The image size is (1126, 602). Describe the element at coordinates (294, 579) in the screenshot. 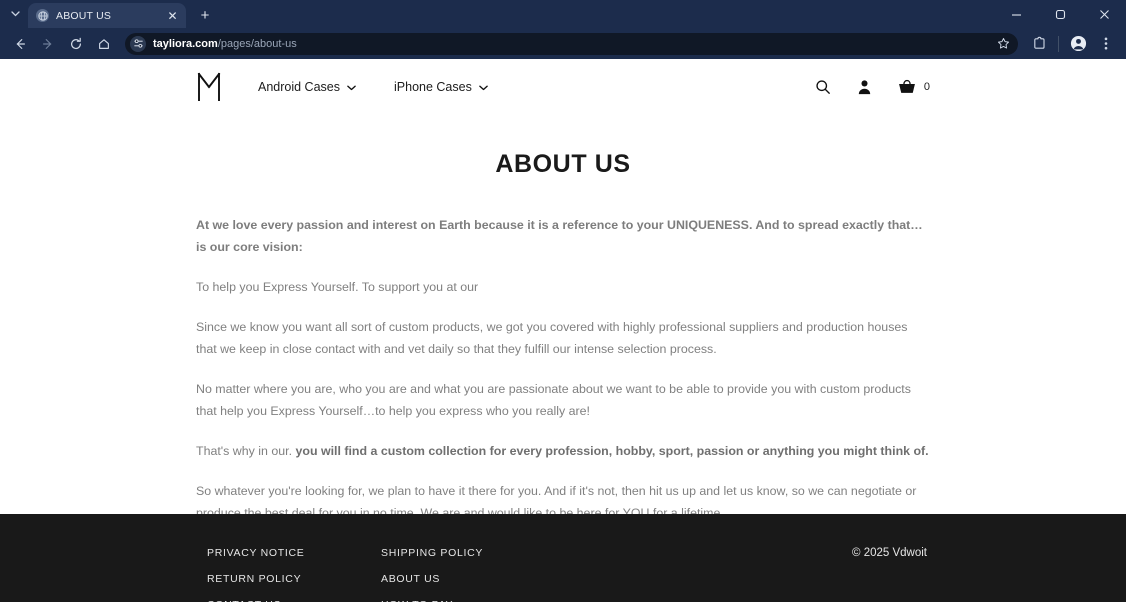

I see `footer-link-return-policy: RETURN POLICY` at that location.